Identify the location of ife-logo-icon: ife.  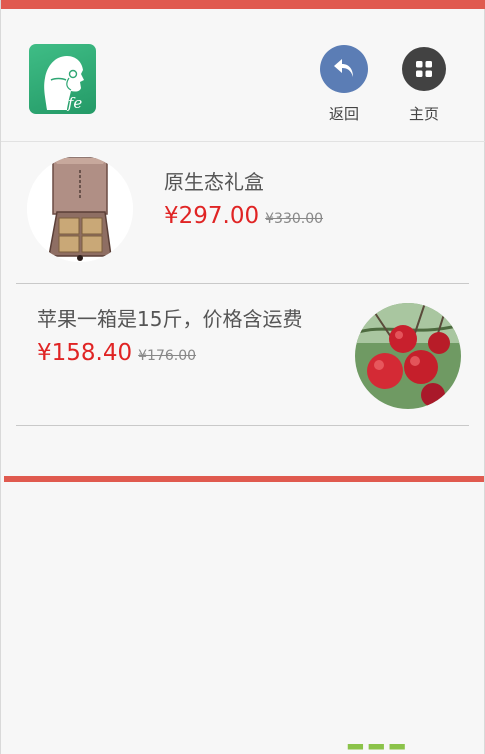
(62, 79).